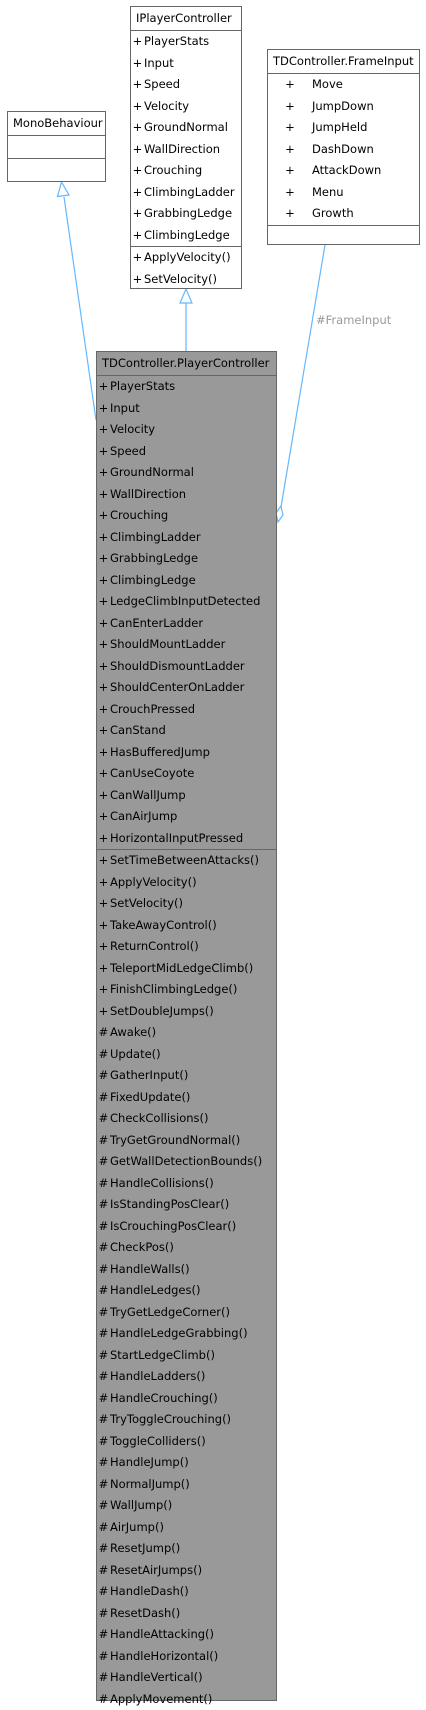 This screenshot has width=426, height=1710. I want to click on attribute-row: +Velocity, so click(186, 430).